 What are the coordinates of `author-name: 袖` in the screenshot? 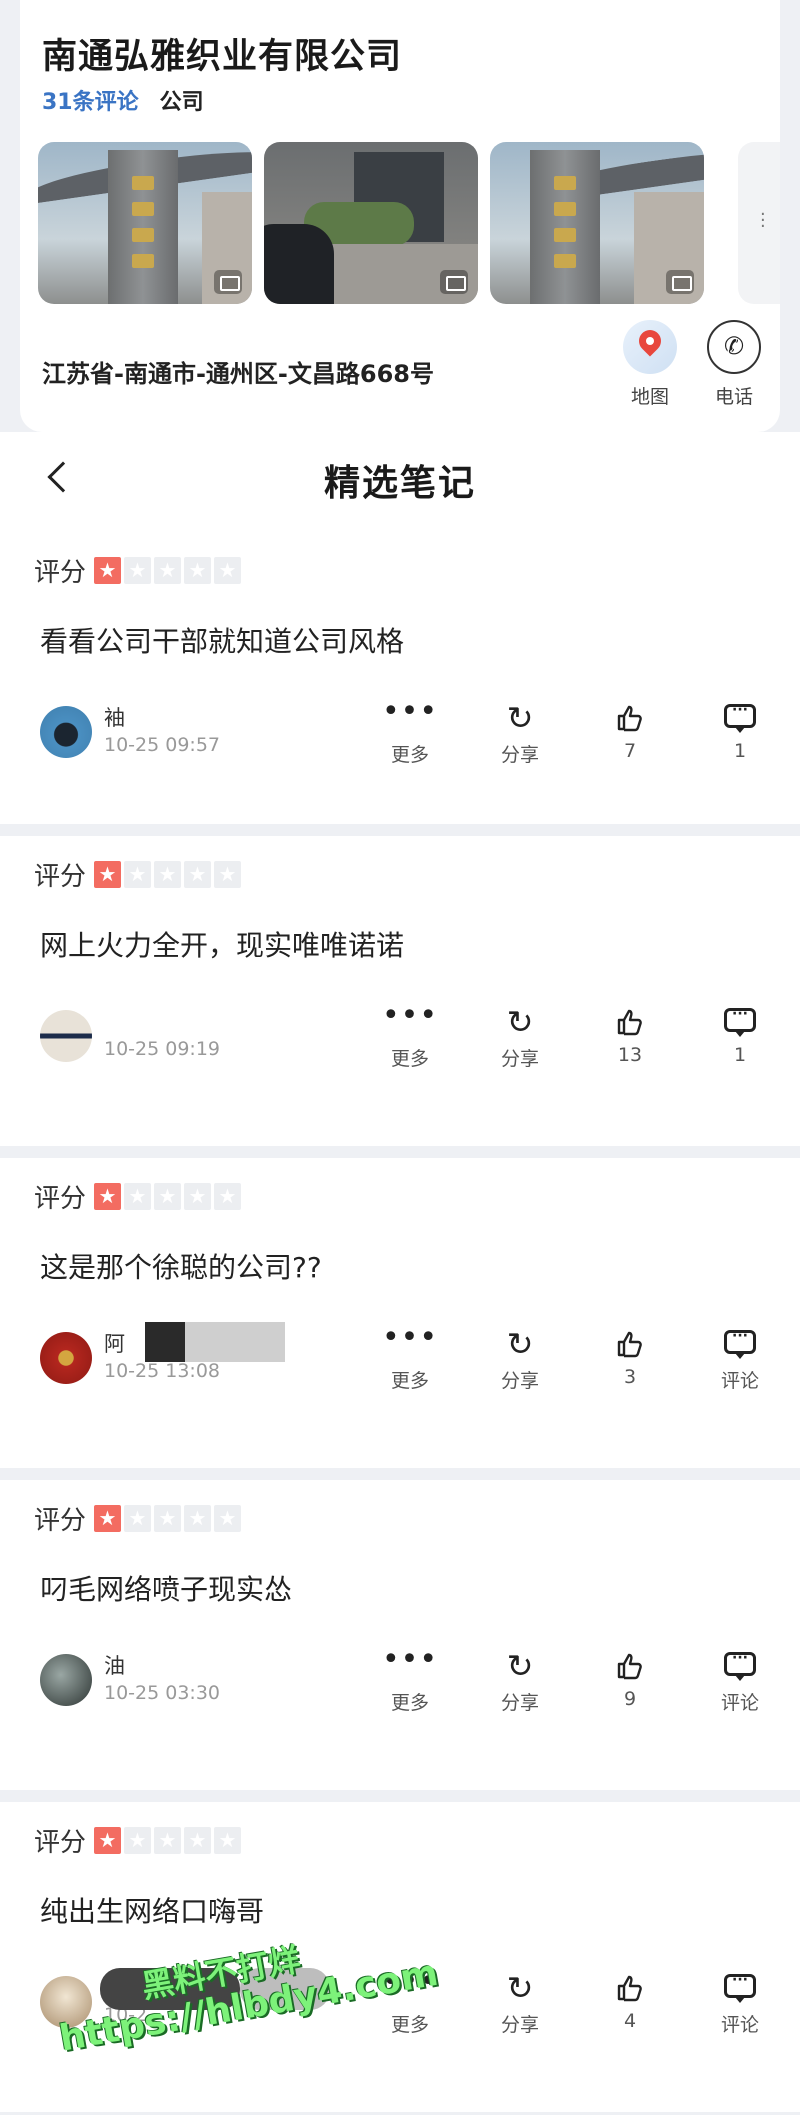 It's located at (114, 717).